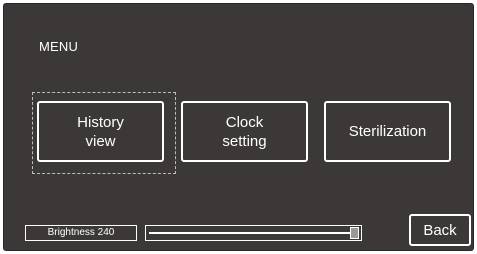  I want to click on brightness-slider-rail, so click(250, 233).